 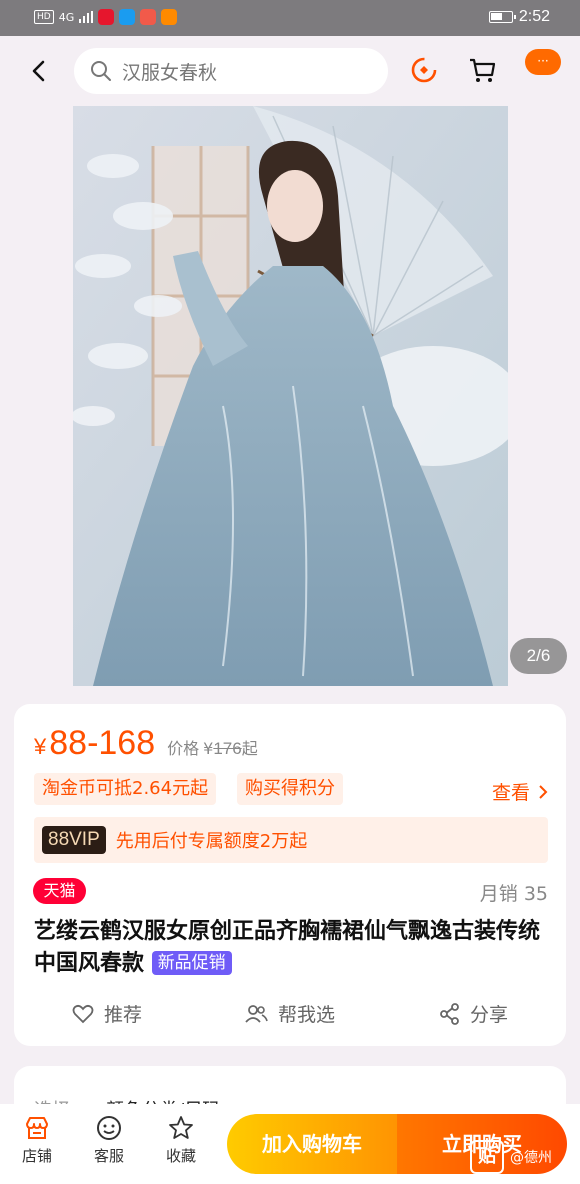 I want to click on heart-icon, so click(x=83, y=1013).